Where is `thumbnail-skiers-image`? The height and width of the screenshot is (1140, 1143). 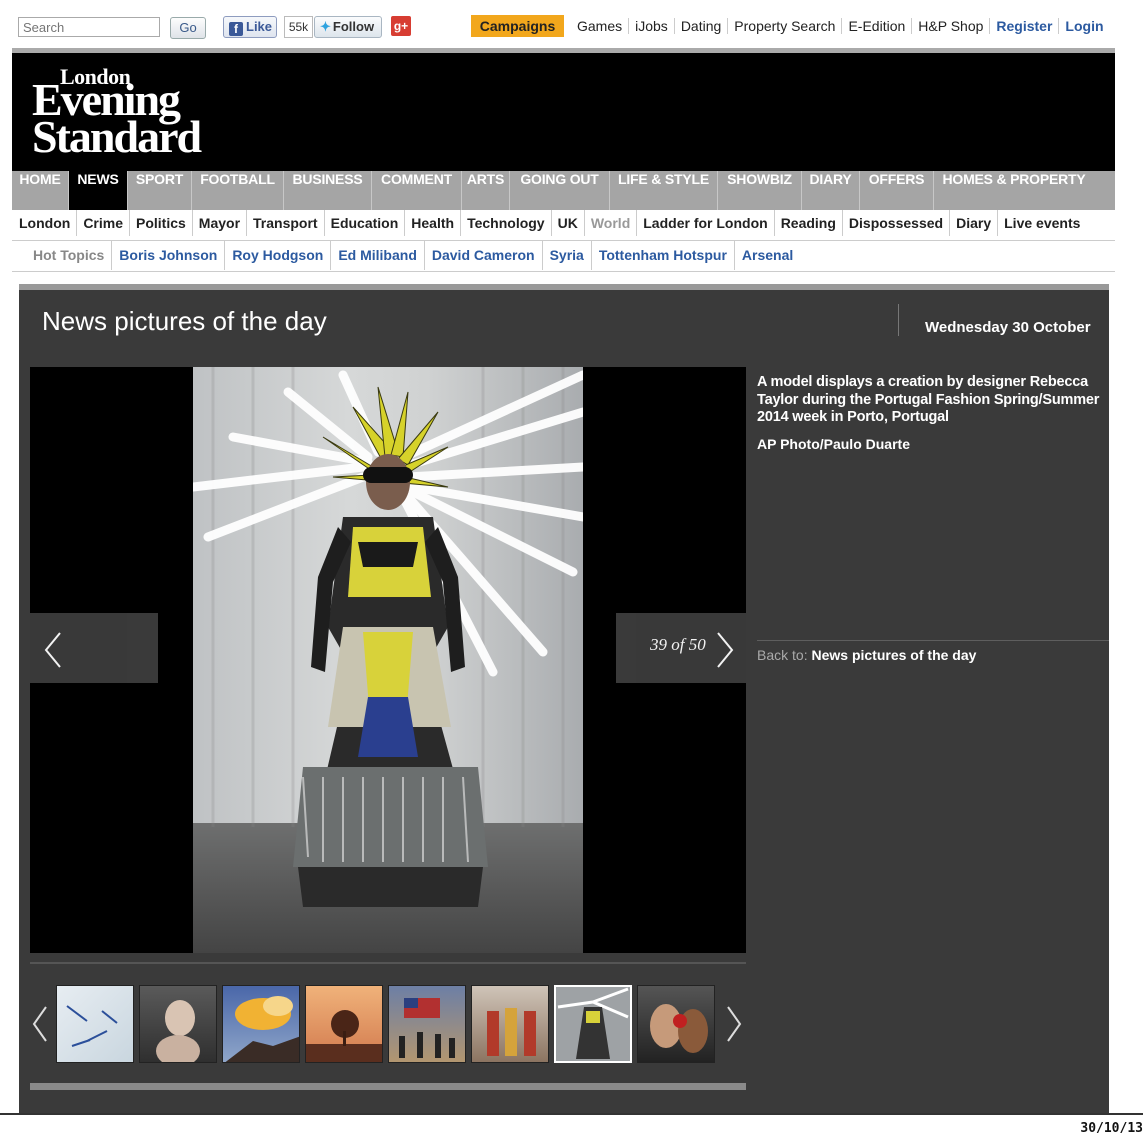
thumbnail-skiers-image is located at coordinates (92, 1026).